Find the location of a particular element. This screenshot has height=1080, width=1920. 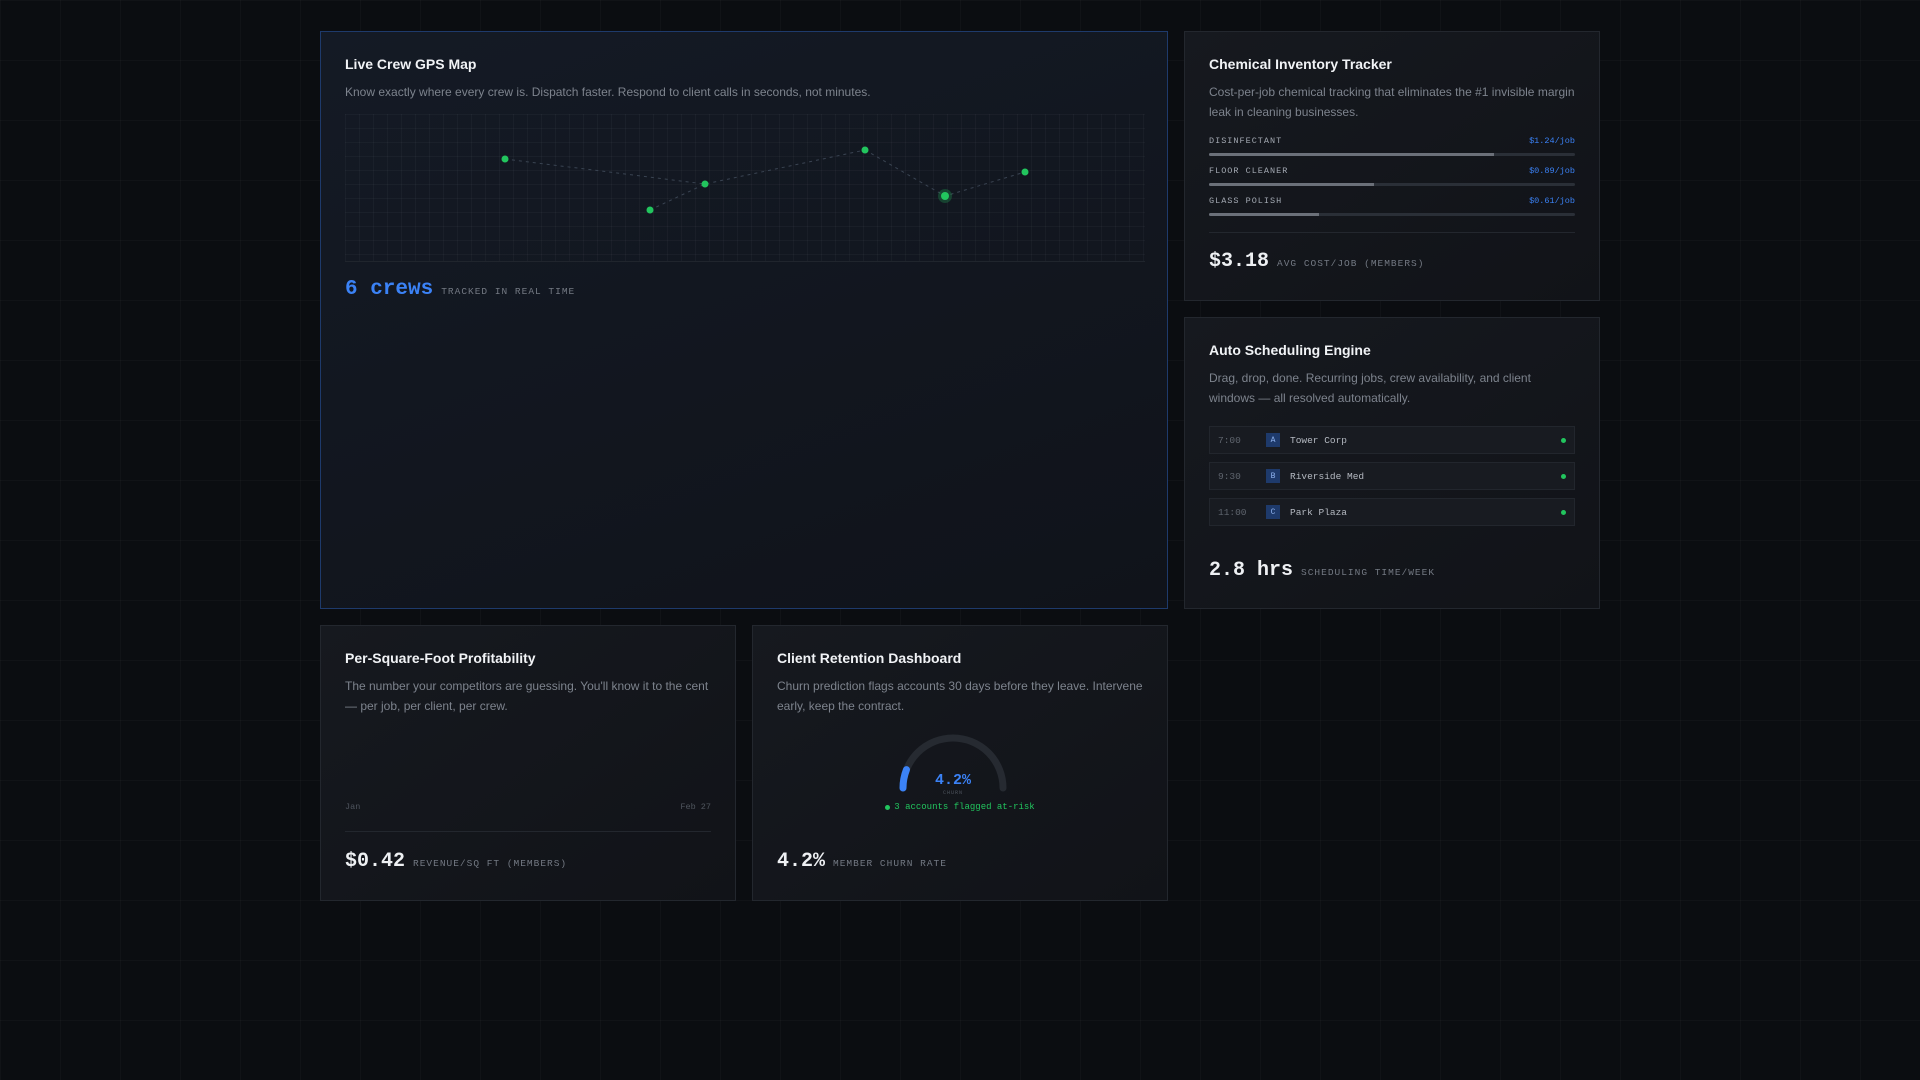

gps-map-svg is located at coordinates (765, 180).